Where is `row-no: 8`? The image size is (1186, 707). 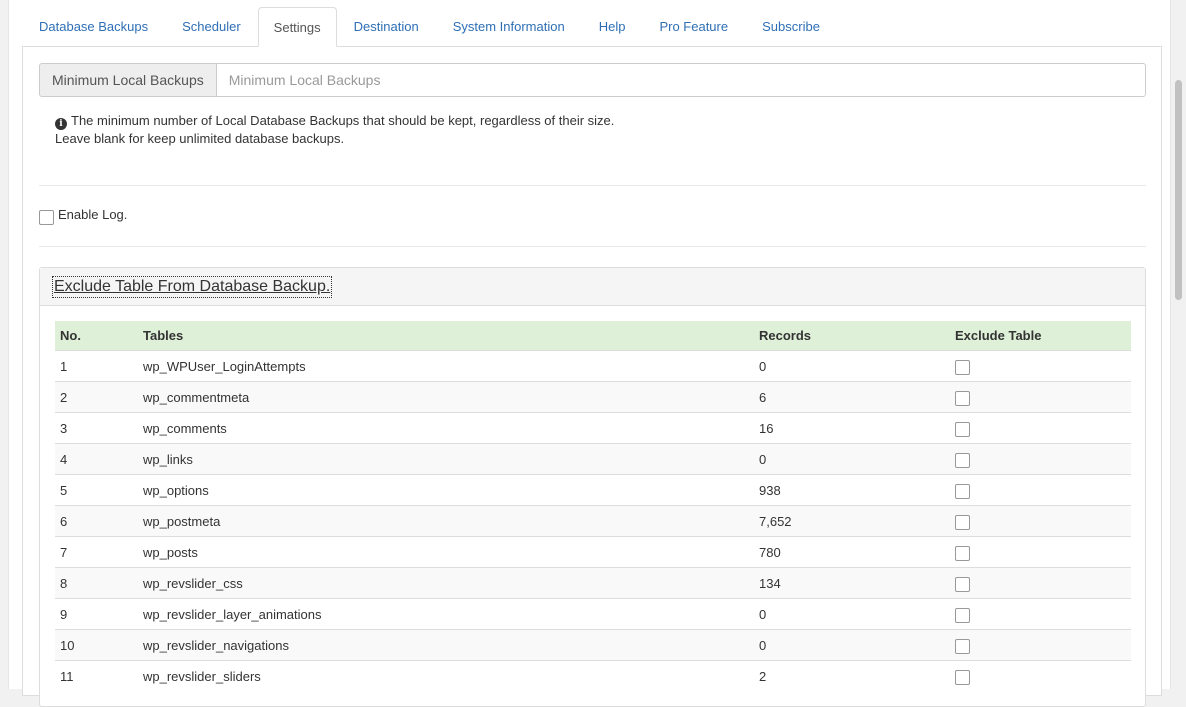 row-no: 8 is located at coordinates (96, 583).